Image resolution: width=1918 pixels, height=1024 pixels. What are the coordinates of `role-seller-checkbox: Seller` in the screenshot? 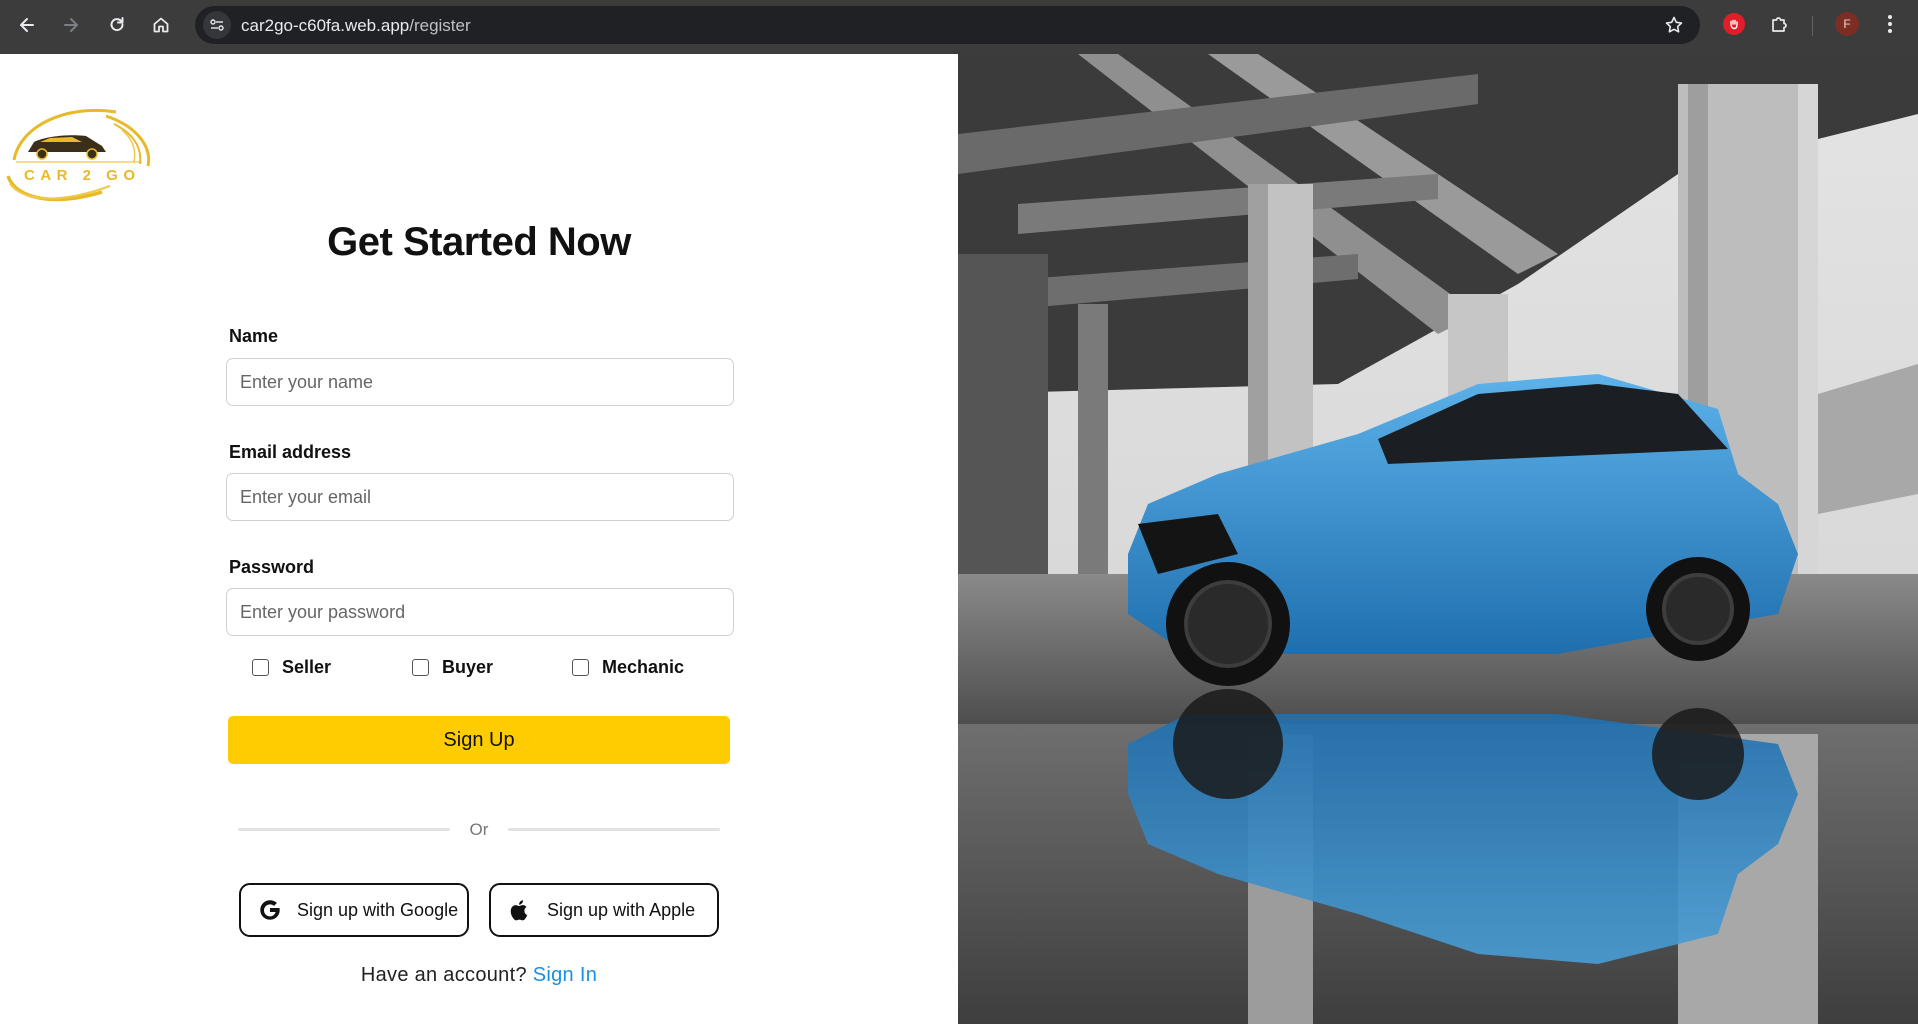 It's located at (291, 667).